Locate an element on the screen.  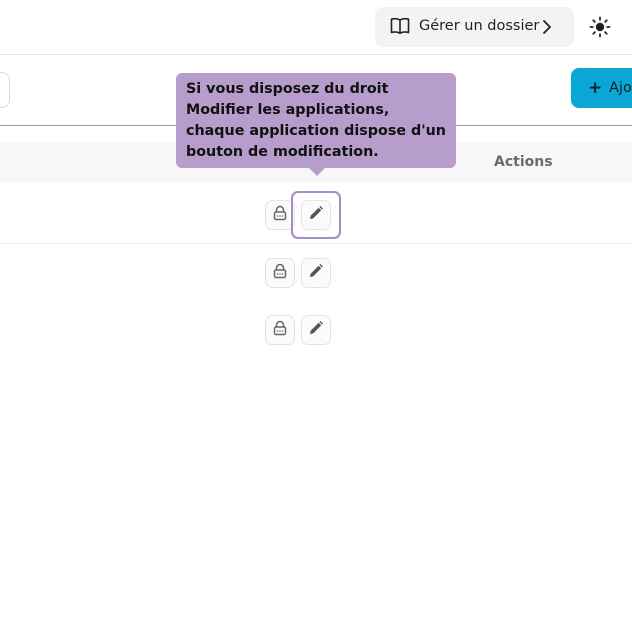
plus-icon: + is located at coordinates (595, 88).